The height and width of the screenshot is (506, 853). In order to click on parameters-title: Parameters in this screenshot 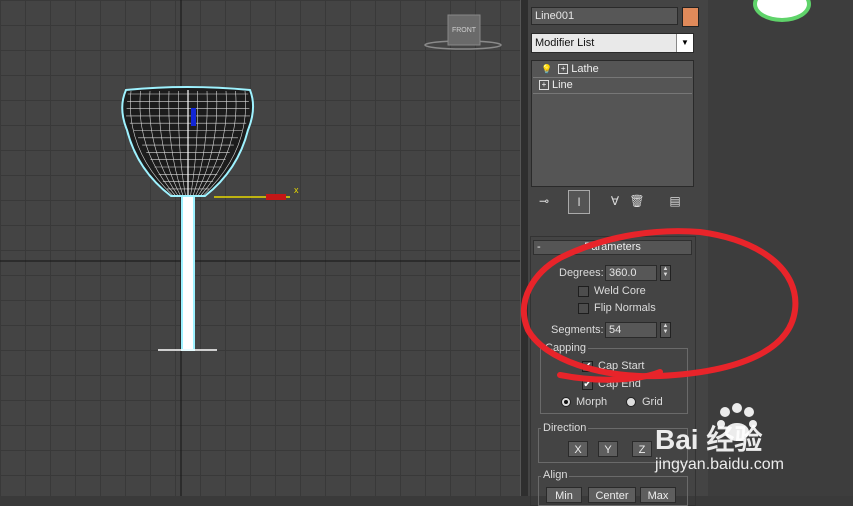, I will do `click(612, 247)`.